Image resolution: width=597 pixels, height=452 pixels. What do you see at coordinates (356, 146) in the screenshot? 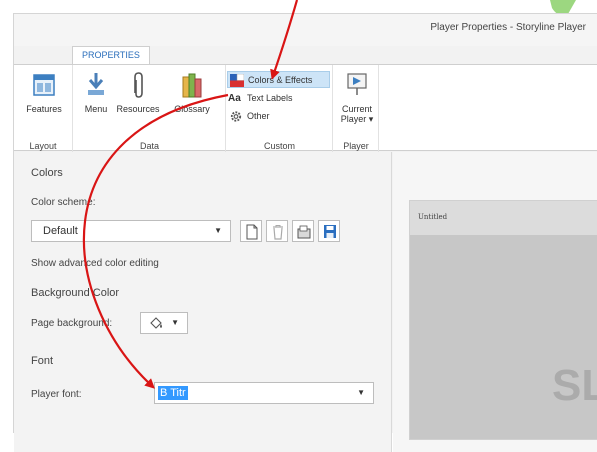
I see `player-group-label: Player` at bounding box center [356, 146].